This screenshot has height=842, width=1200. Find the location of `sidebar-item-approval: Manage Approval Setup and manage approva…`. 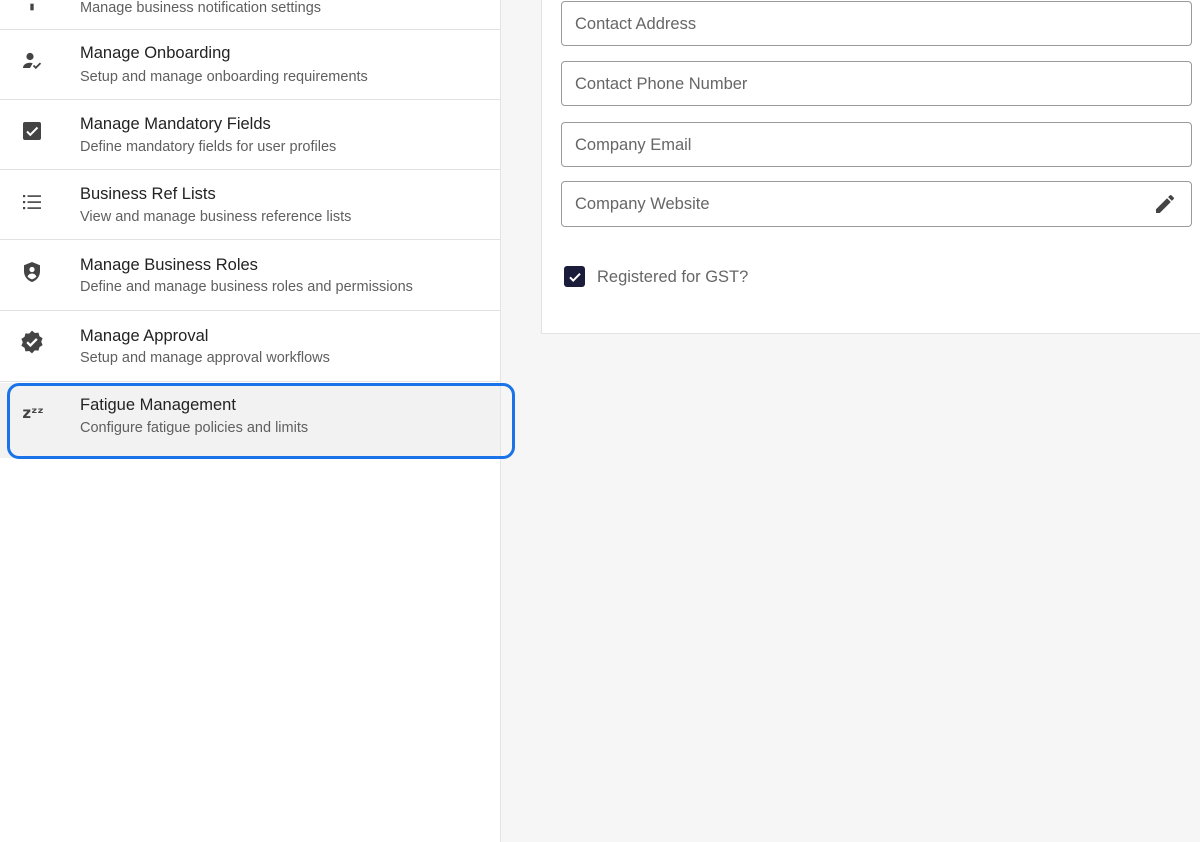

sidebar-item-approval: Manage Approval Setup and manage approva… is located at coordinates (250, 347).